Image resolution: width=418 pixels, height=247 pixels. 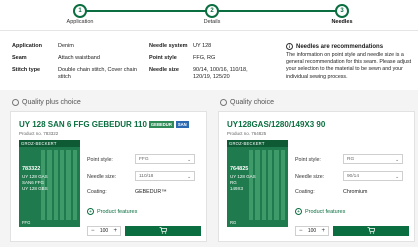 I want to click on product-title: UY128GAS/1280/149X3 90, so click(x=276, y=124).